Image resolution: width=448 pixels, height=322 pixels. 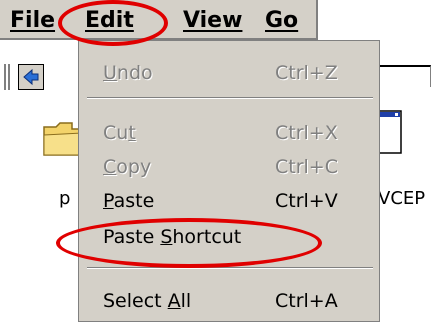 I want to click on menu-bar: File Edit View Go, so click(x=159, y=20).